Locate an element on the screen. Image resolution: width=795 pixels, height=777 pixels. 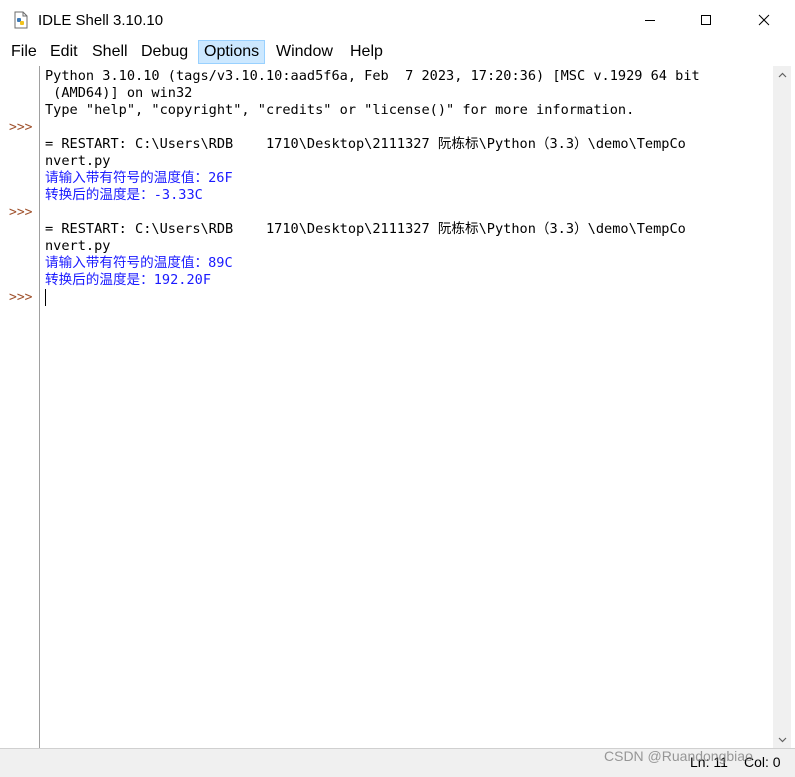
program-output-line: 请输入带有符号的温度值：26F is located at coordinates (139, 178).